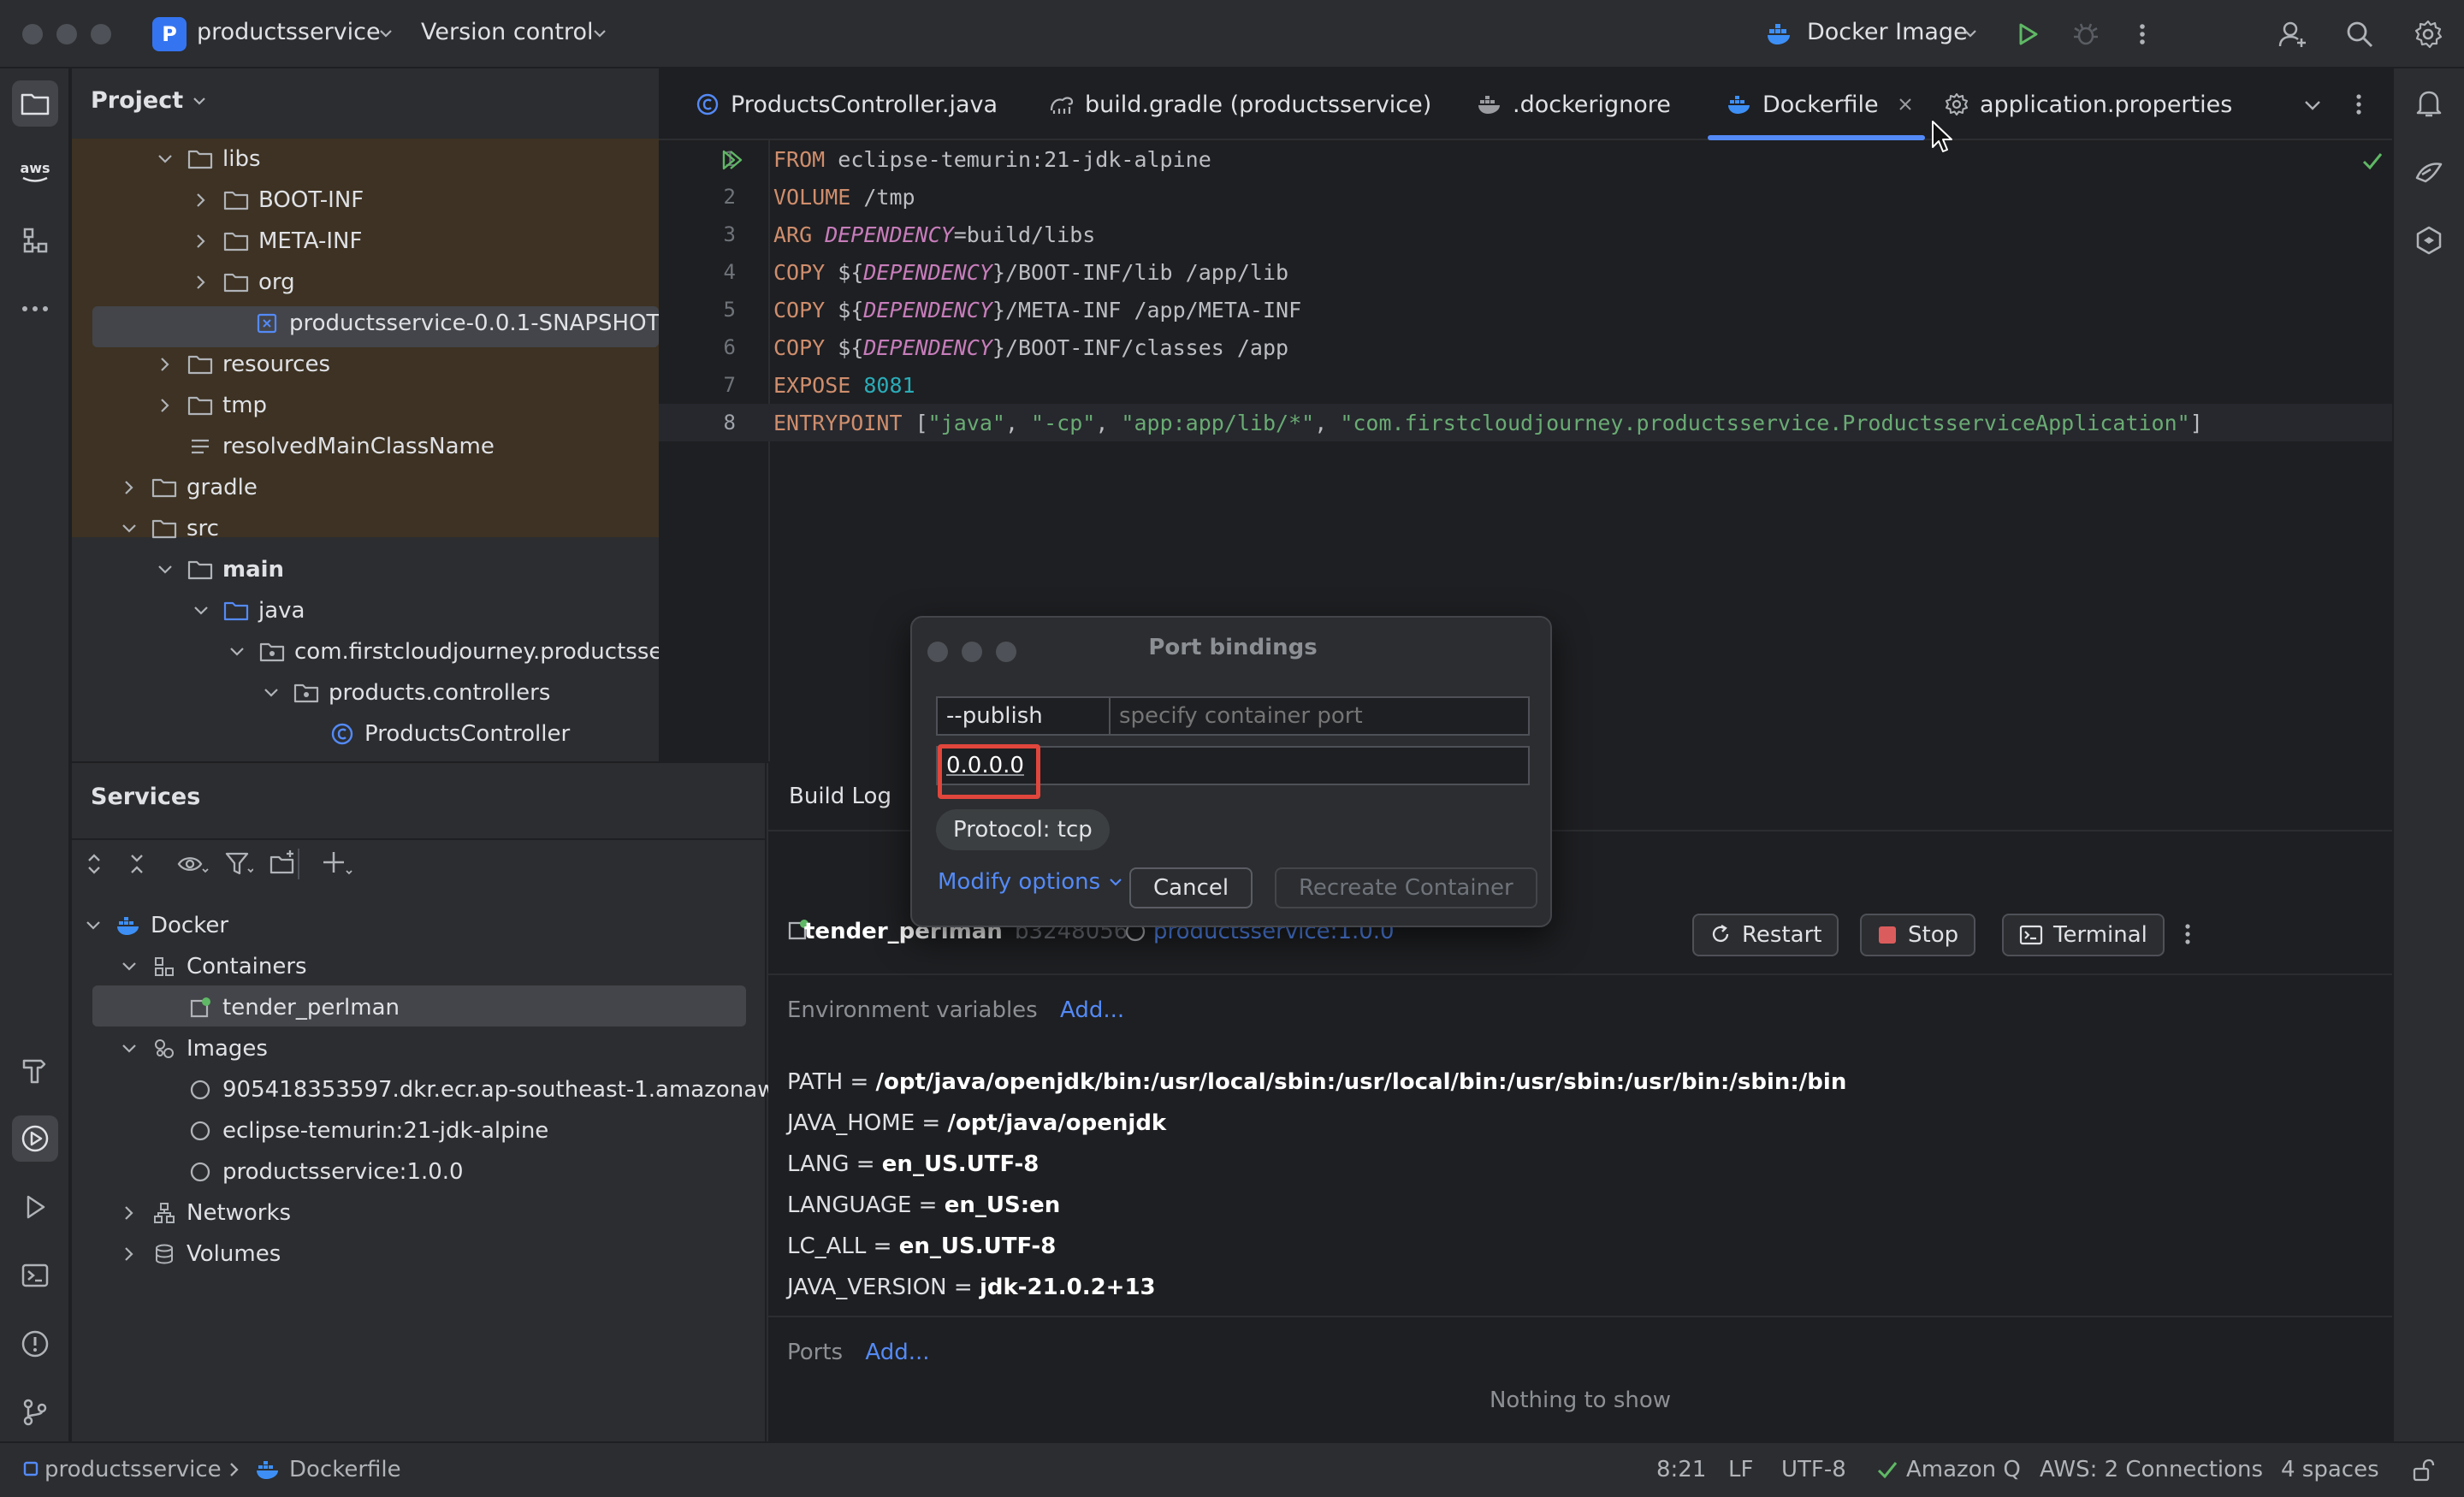 This screenshot has width=2464, height=1497. What do you see at coordinates (35, 1070) in the screenshot?
I see `build-hammer-icon` at bounding box center [35, 1070].